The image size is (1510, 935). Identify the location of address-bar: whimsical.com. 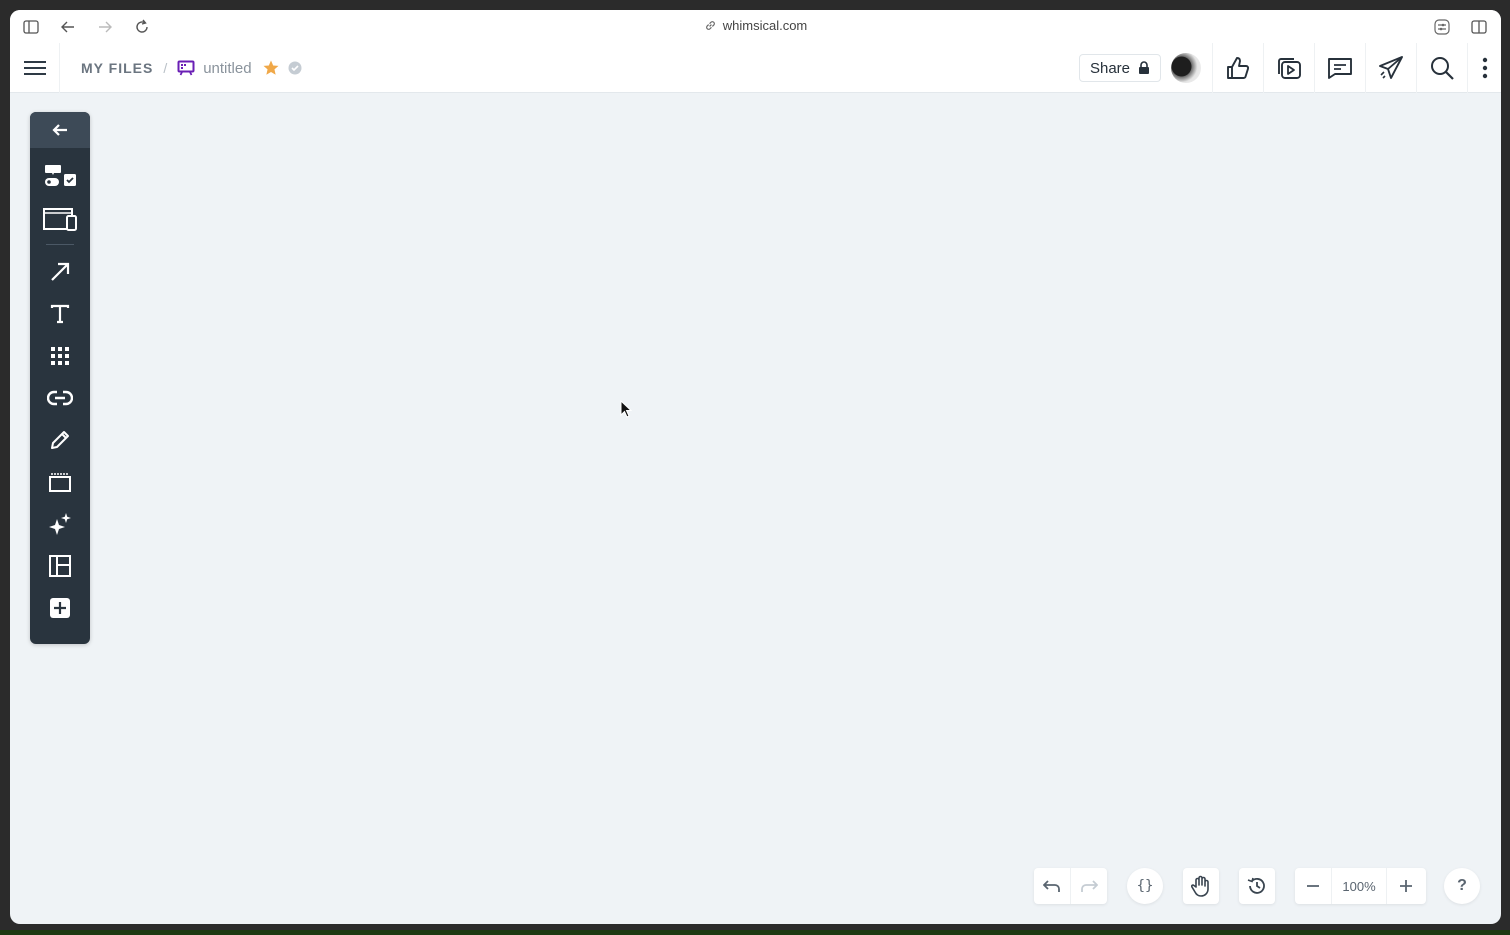
(755, 25).